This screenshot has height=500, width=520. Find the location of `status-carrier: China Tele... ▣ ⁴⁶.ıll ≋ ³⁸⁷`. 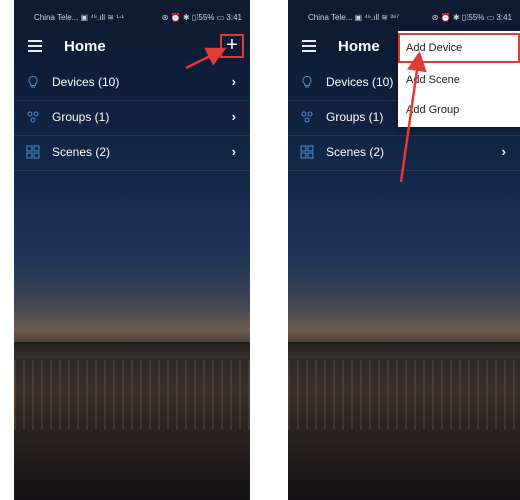

status-carrier: China Tele... ▣ ⁴⁶.ıll ≋ ³⁸⁷ is located at coordinates (354, 17).